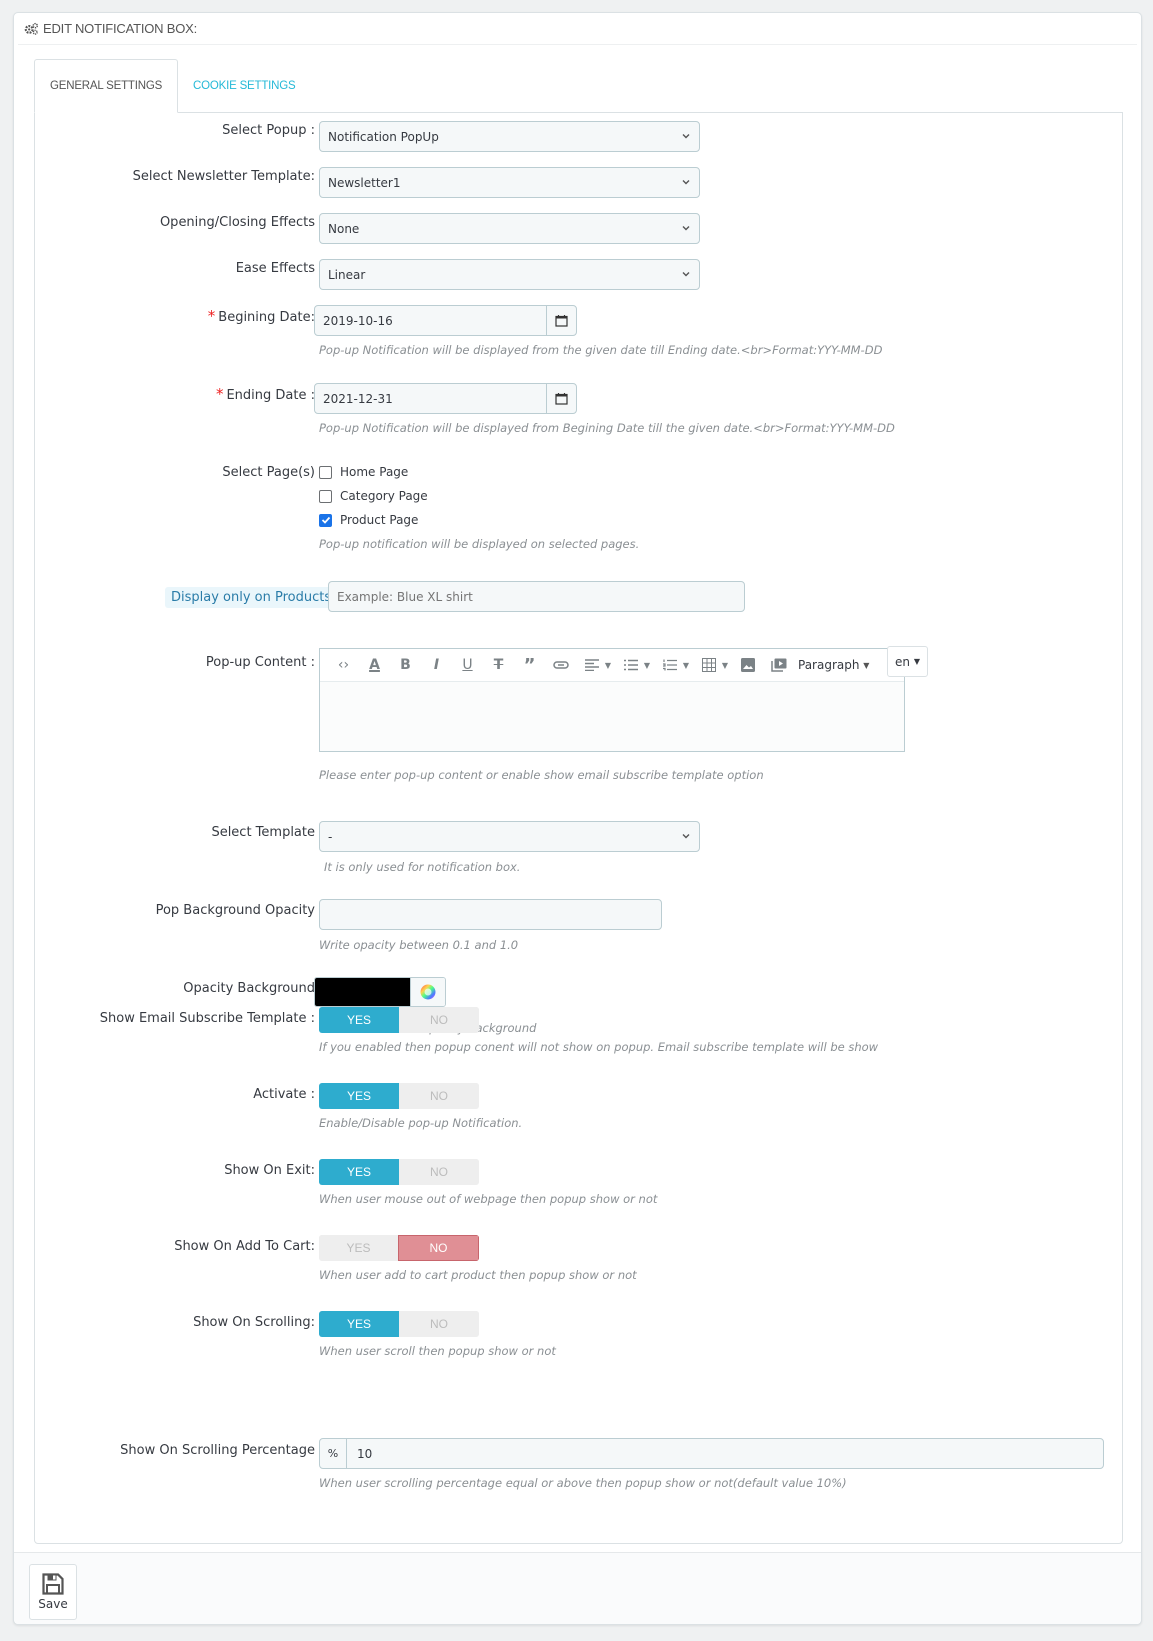  Describe the element at coordinates (778, 665) in the screenshot. I see `media-icon` at that location.